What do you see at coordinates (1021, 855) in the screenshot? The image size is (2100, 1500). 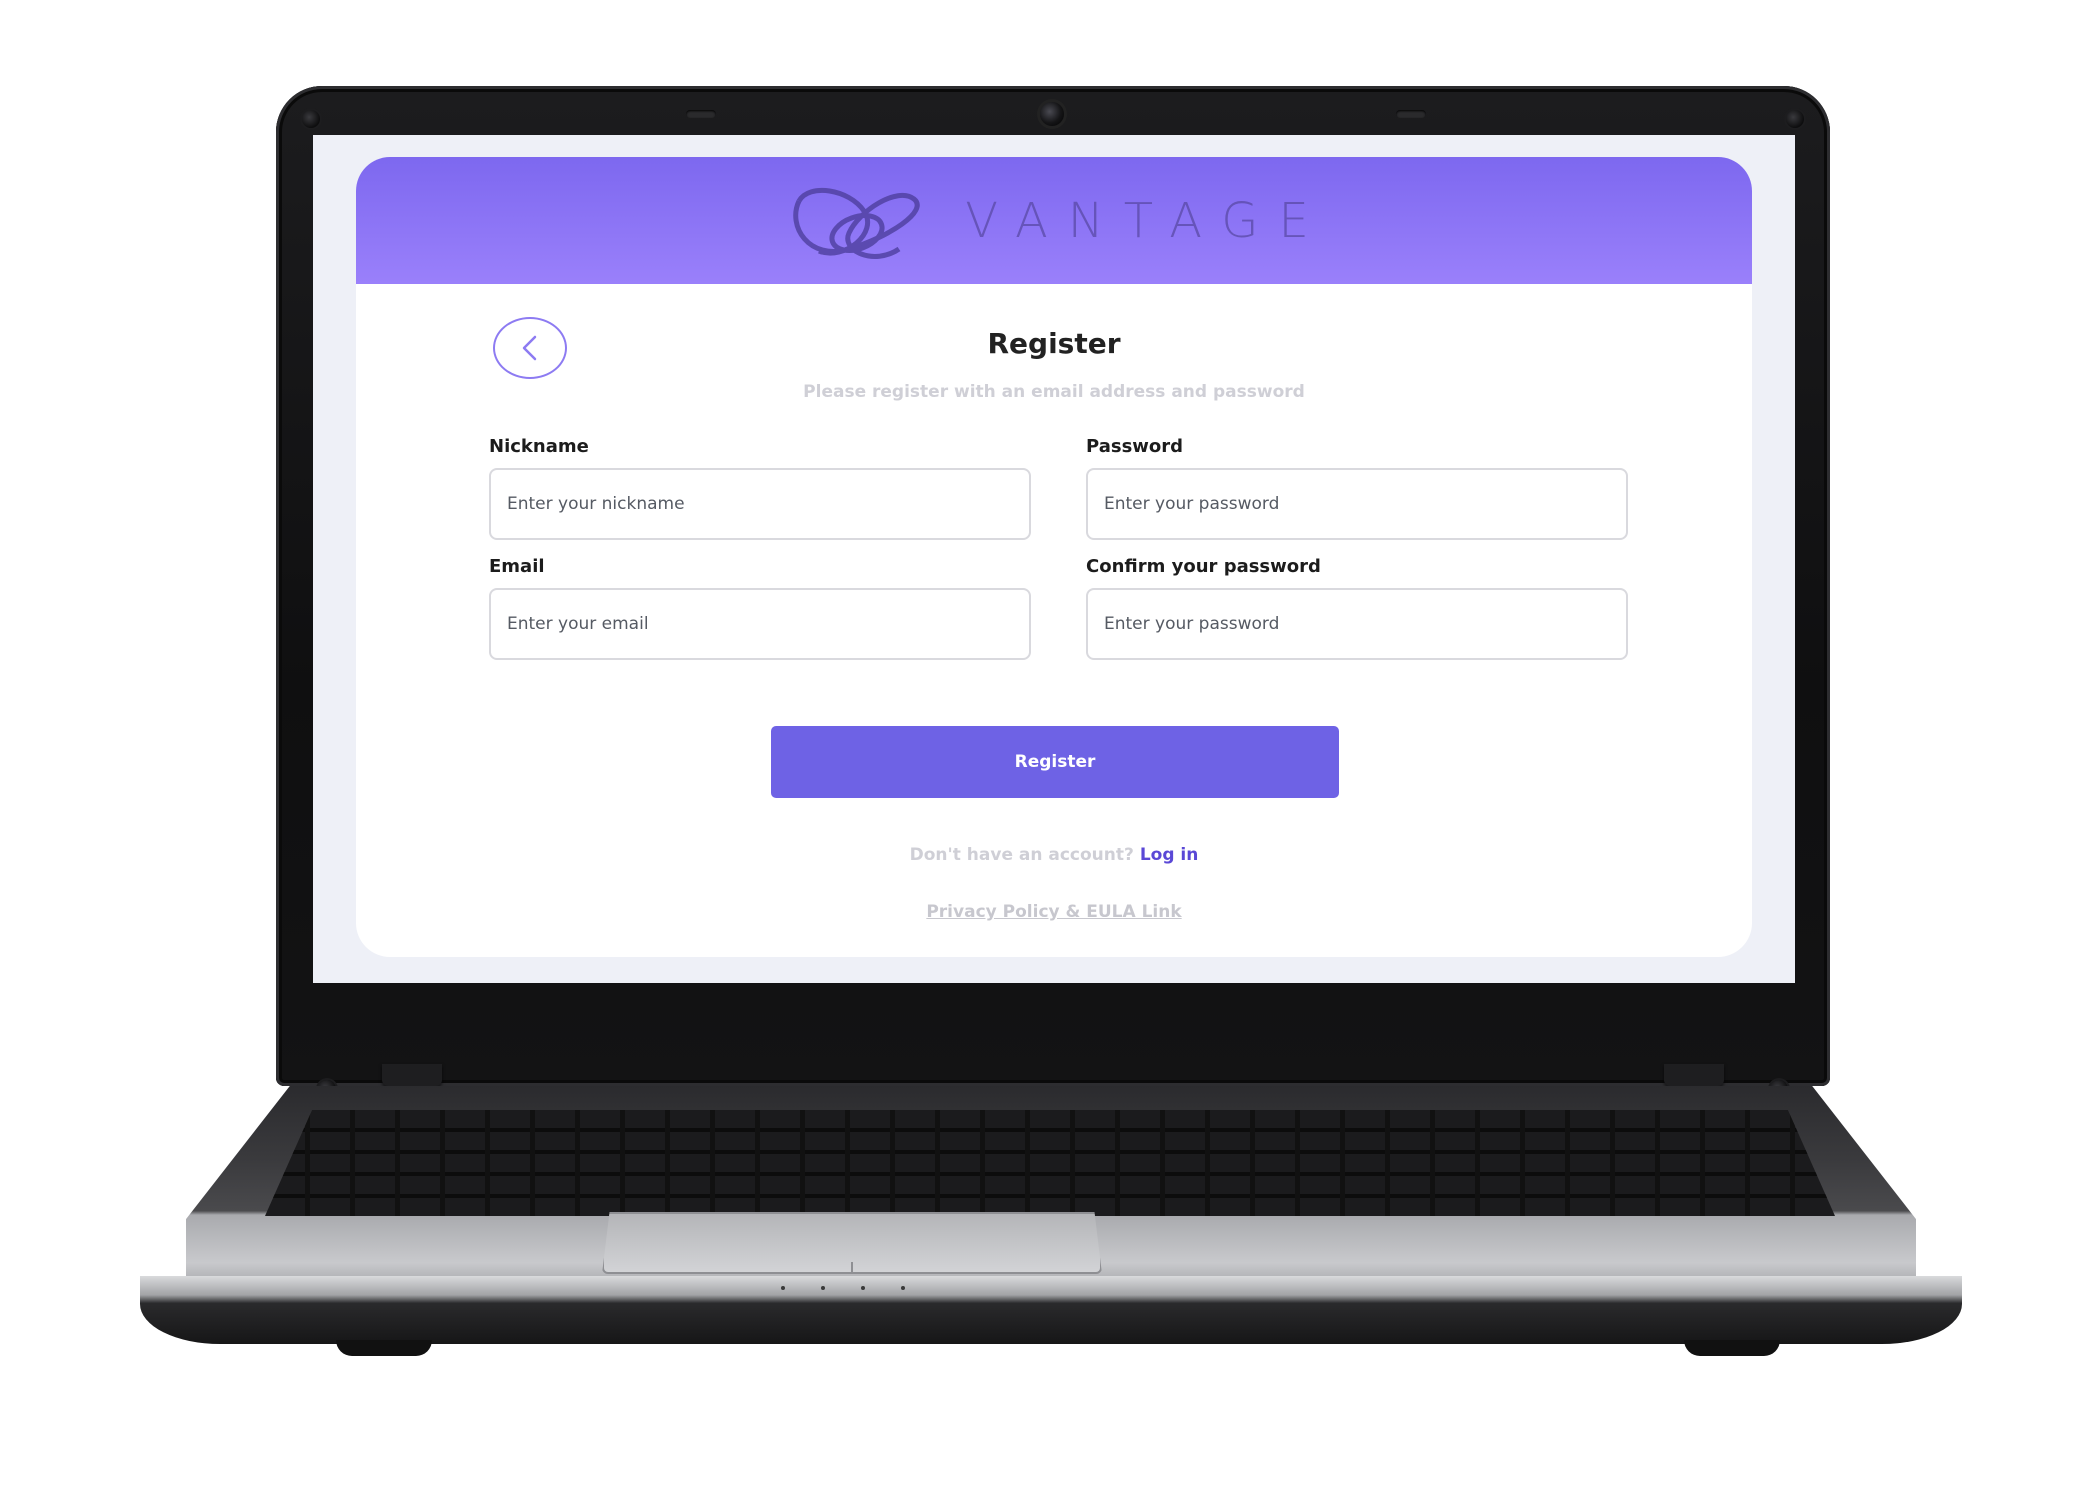 I see `account-prompt-text: Don't have an account?` at bounding box center [1021, 855].